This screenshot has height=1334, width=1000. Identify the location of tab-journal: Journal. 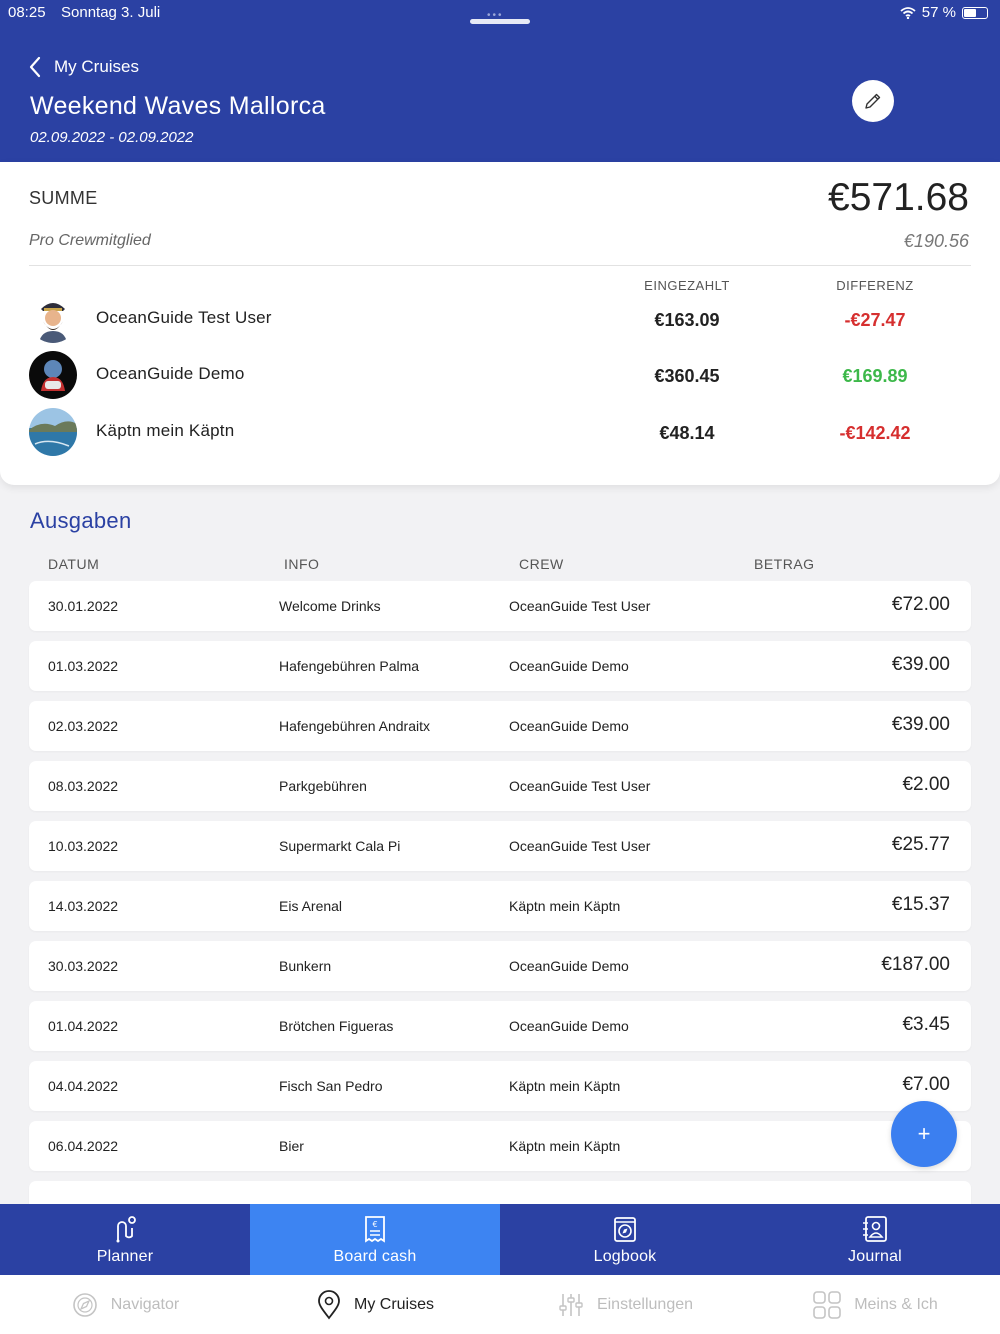
(875, 1239).